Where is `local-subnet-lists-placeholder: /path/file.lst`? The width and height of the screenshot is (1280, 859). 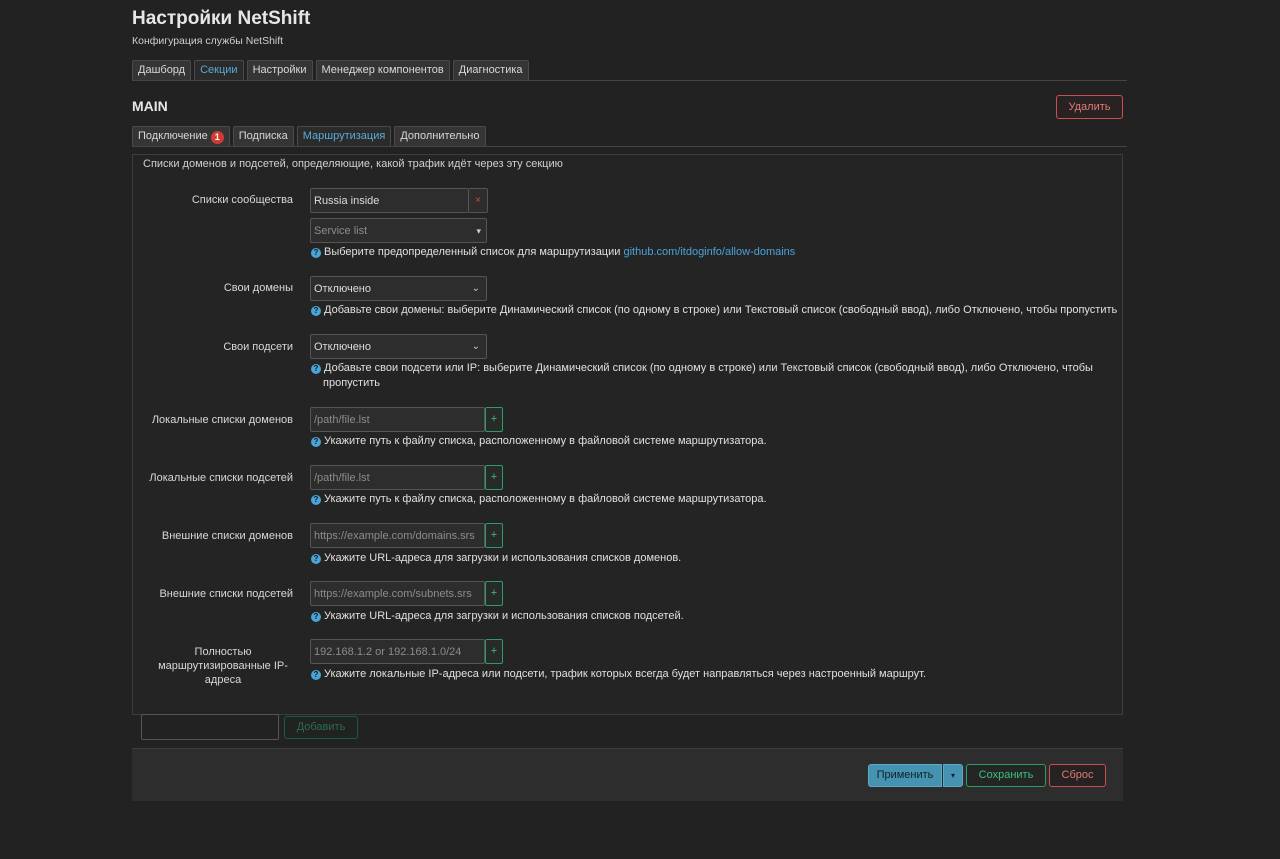 local-subnet-lists-placeholder: /path/file.lst is located at coordinates (342, 478).